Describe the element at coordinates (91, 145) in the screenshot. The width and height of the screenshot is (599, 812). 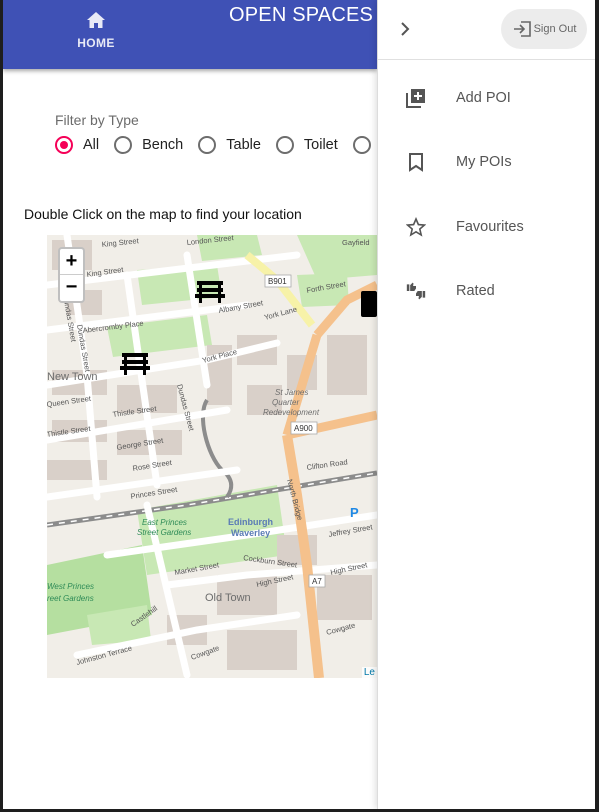
I see `radio-all-label: All` at that location.